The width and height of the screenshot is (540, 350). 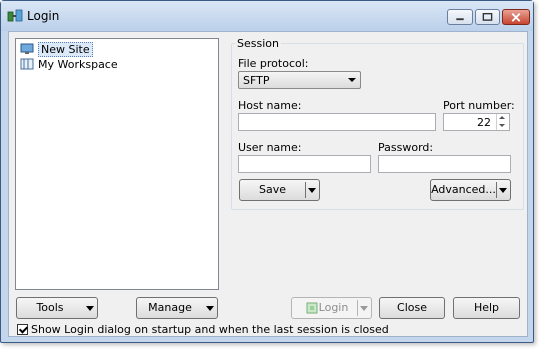 I want to click on manage-button: Manage, so click(x=177, y=308).